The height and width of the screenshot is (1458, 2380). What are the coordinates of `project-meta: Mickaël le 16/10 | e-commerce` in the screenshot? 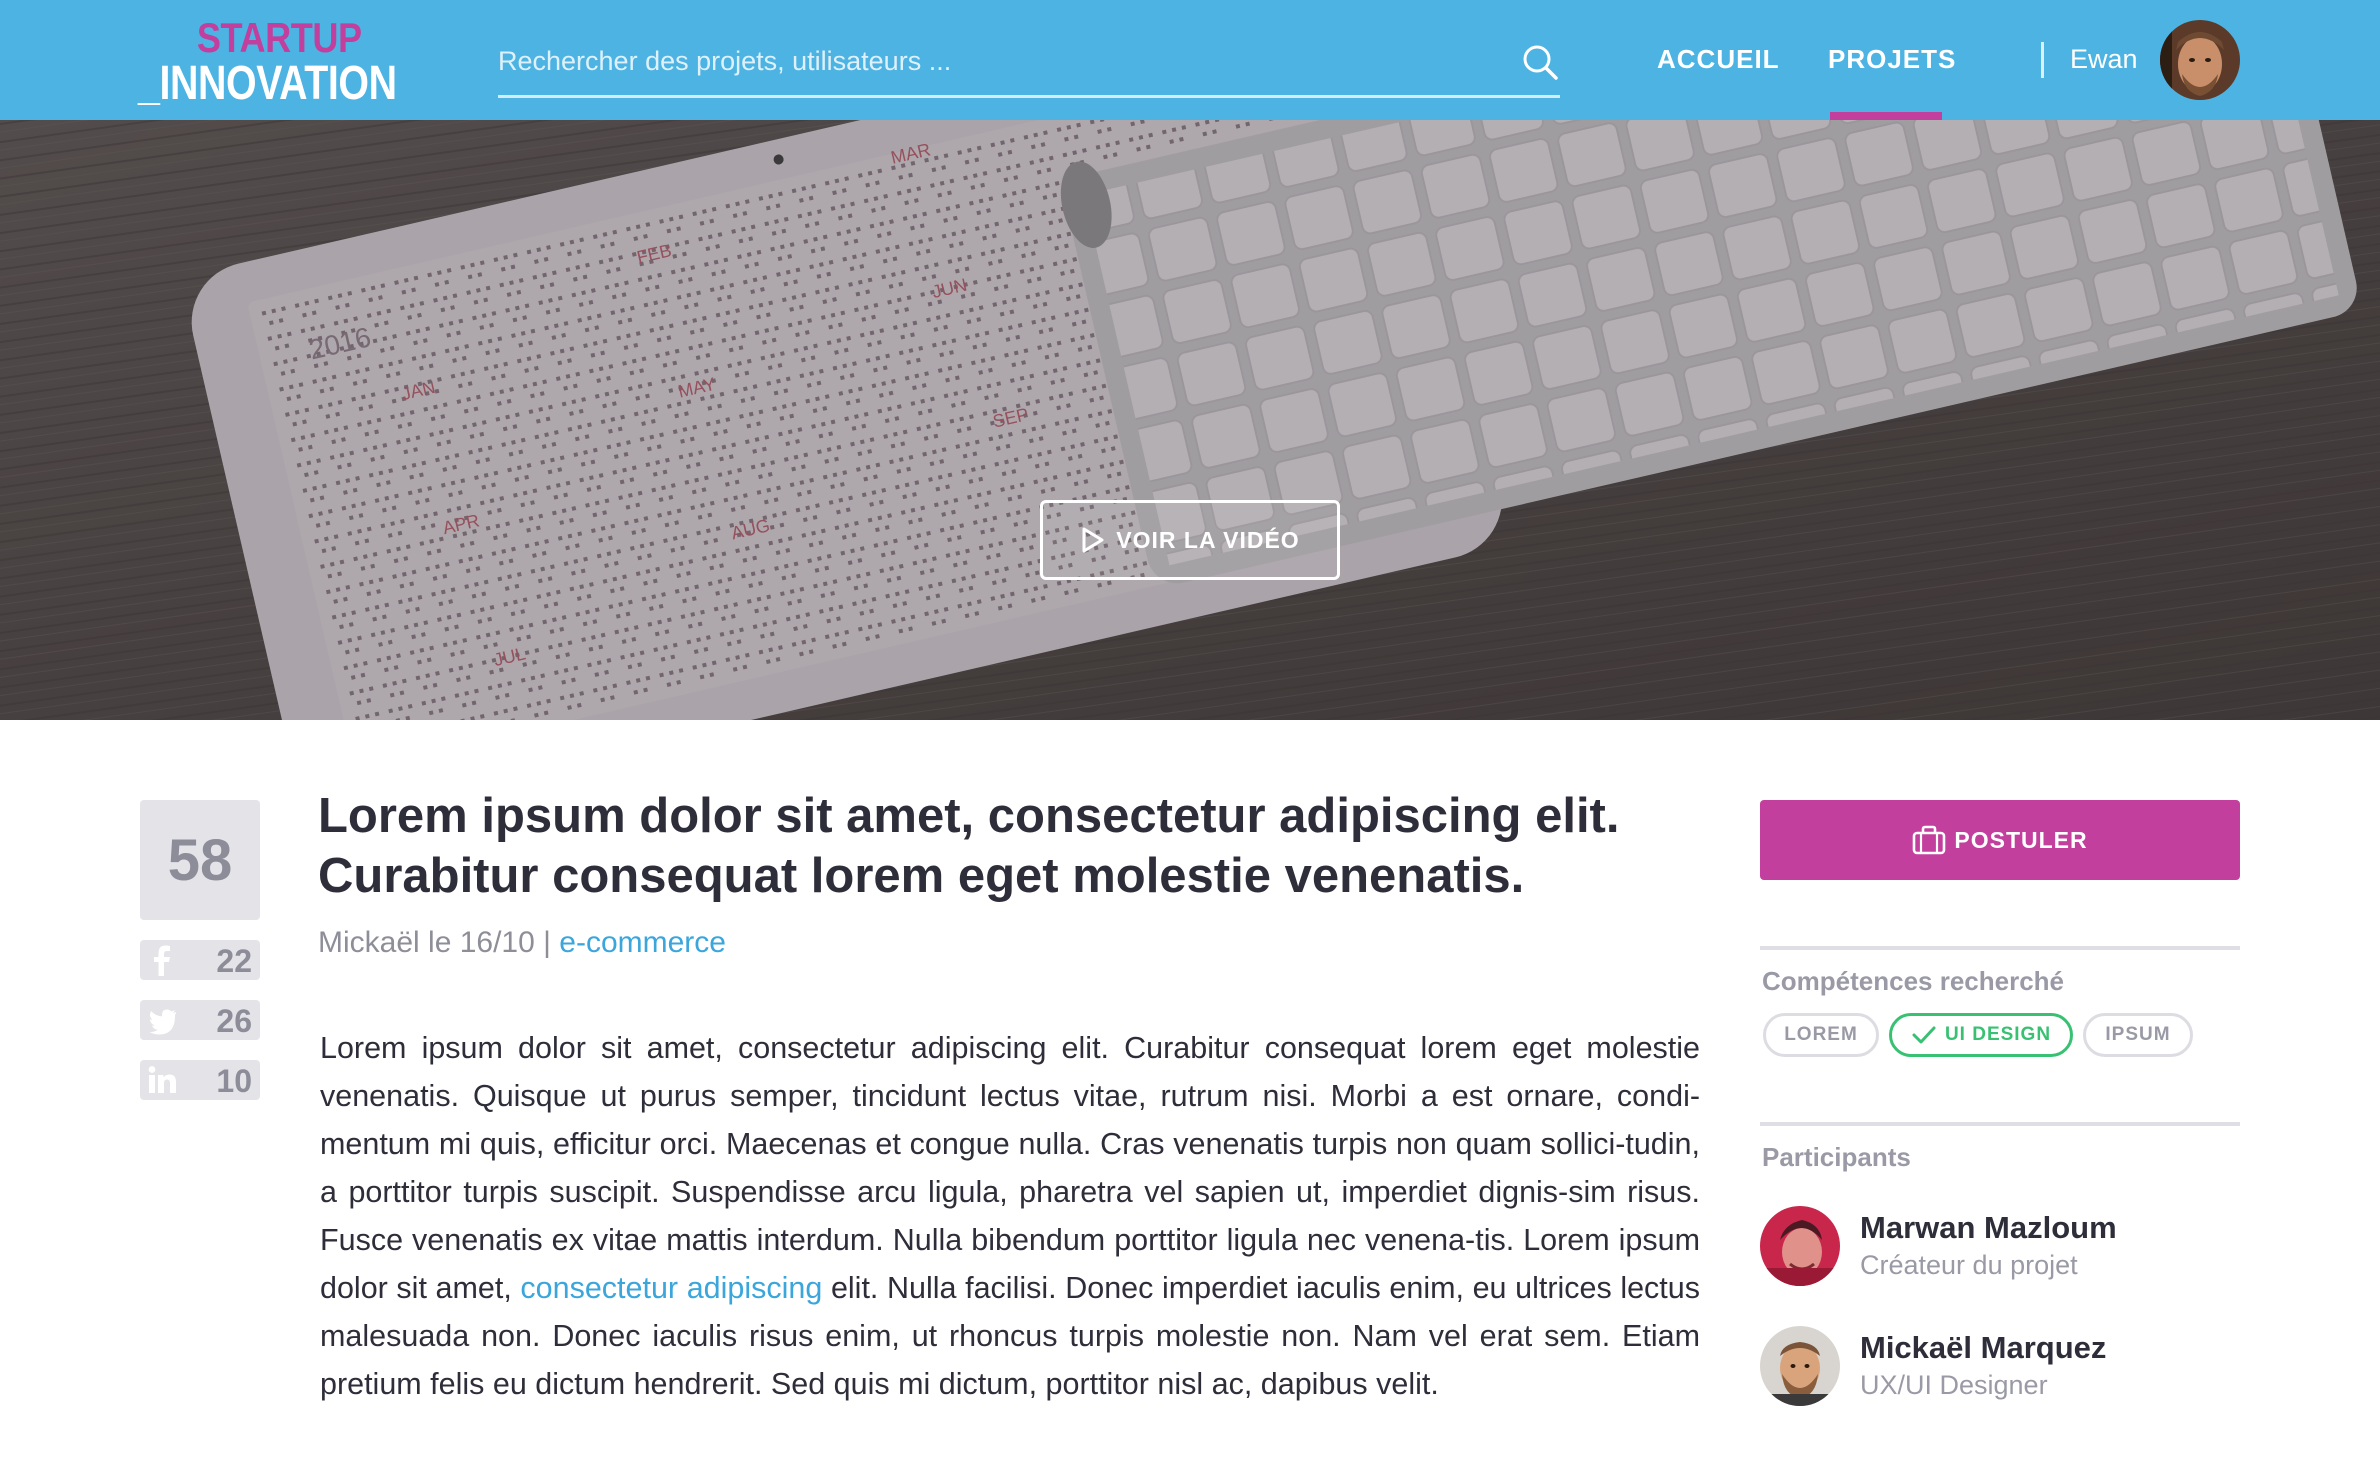 It's located at (522, 943).